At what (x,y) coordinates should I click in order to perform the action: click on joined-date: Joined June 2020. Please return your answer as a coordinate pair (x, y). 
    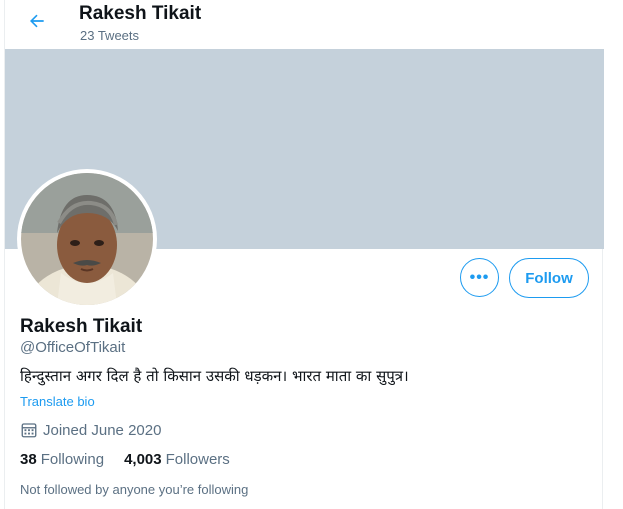
    Looking at the image, I should click on (90, 430).